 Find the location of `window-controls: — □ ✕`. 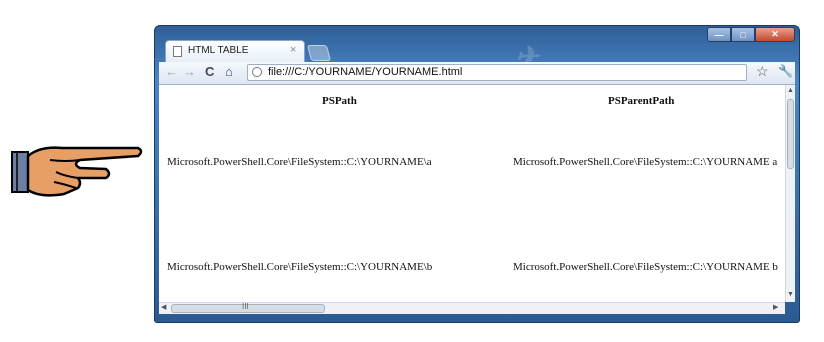

window-controls: — □ ✕ is located at coordinates (751, 34).